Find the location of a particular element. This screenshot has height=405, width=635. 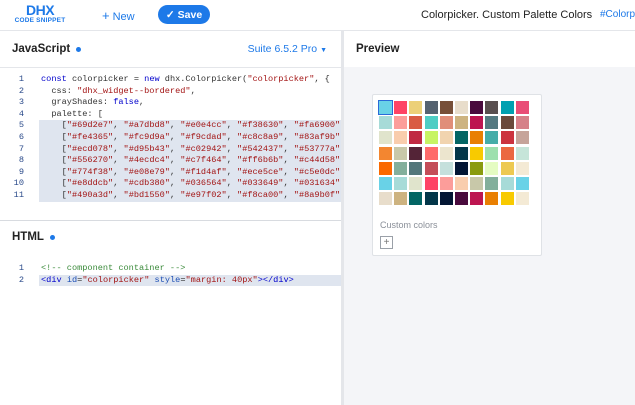

html-panel-header: HTML is located at coordinates (170, 237).